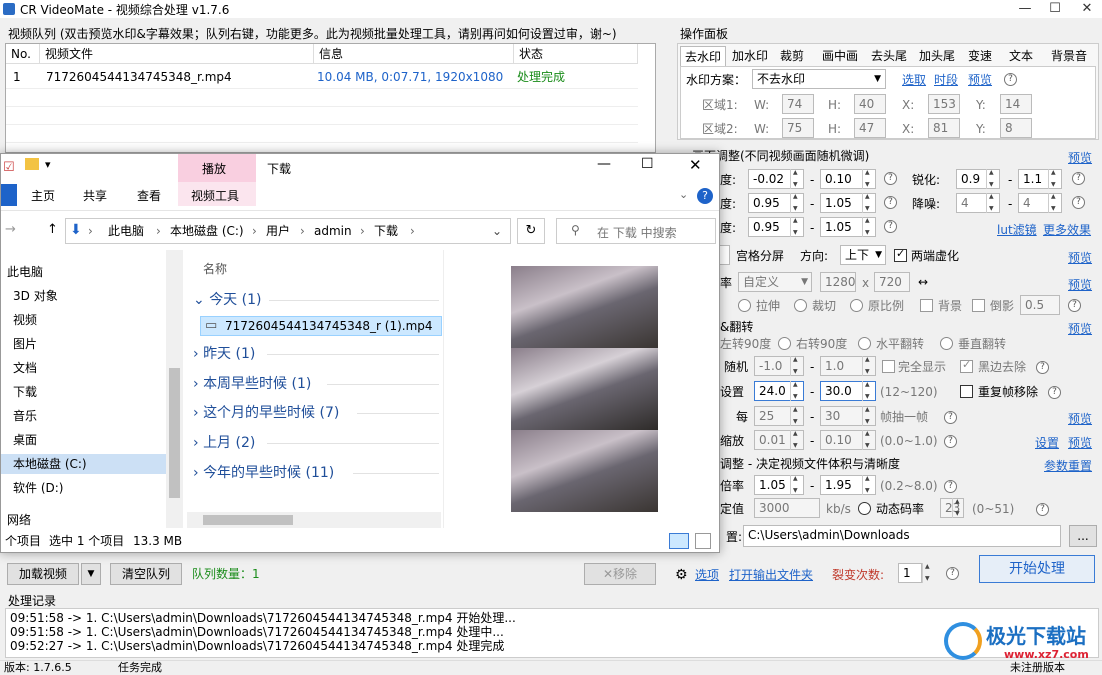  What do you see at coordinates (1016, 104) in the screenshot?
I see `region1-y: 14` at bounding box center [1016, 104].